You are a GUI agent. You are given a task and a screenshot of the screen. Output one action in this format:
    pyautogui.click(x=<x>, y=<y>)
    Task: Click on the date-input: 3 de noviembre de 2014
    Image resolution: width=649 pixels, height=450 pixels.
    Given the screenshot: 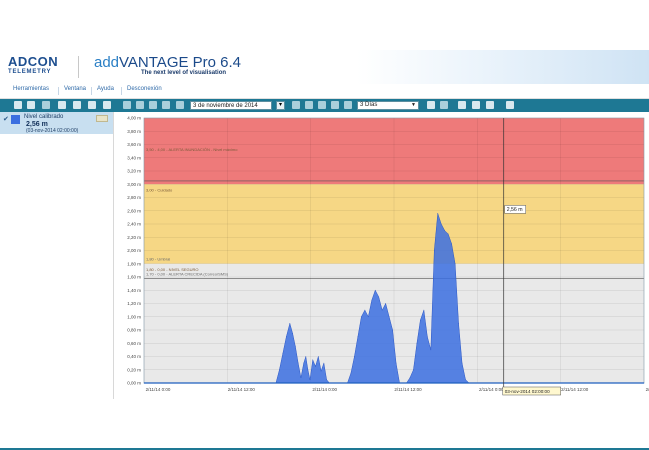 What is the action you would take?
    pyautogui.click(x=231, y=105)
    